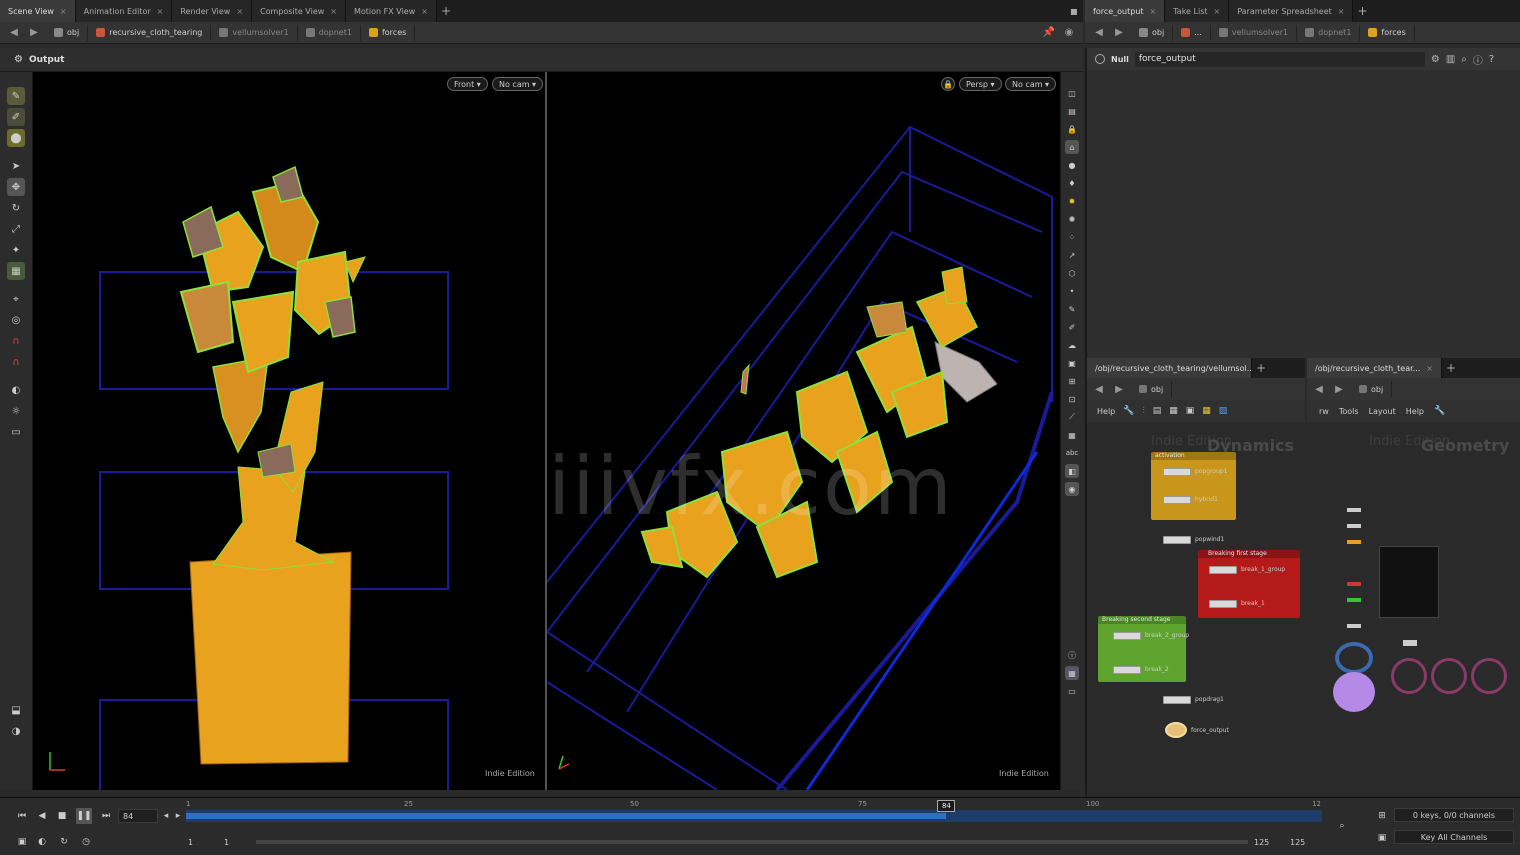 The width and height of the screenshot is (1520, 855). I want to click on pose-tool-icon: ✦, so click(16, 250).